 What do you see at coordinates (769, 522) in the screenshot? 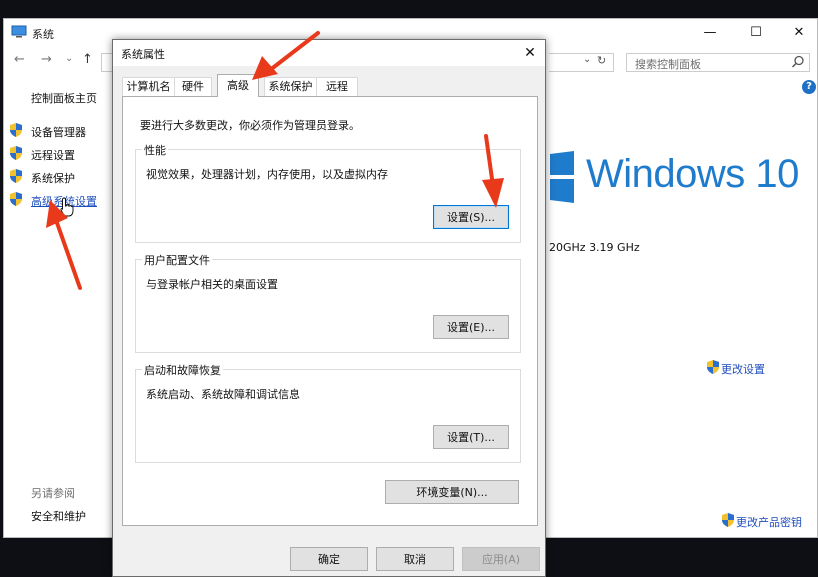
I see `change-product-key-label: 更改产品密钥` at bounding box center [769, 522].